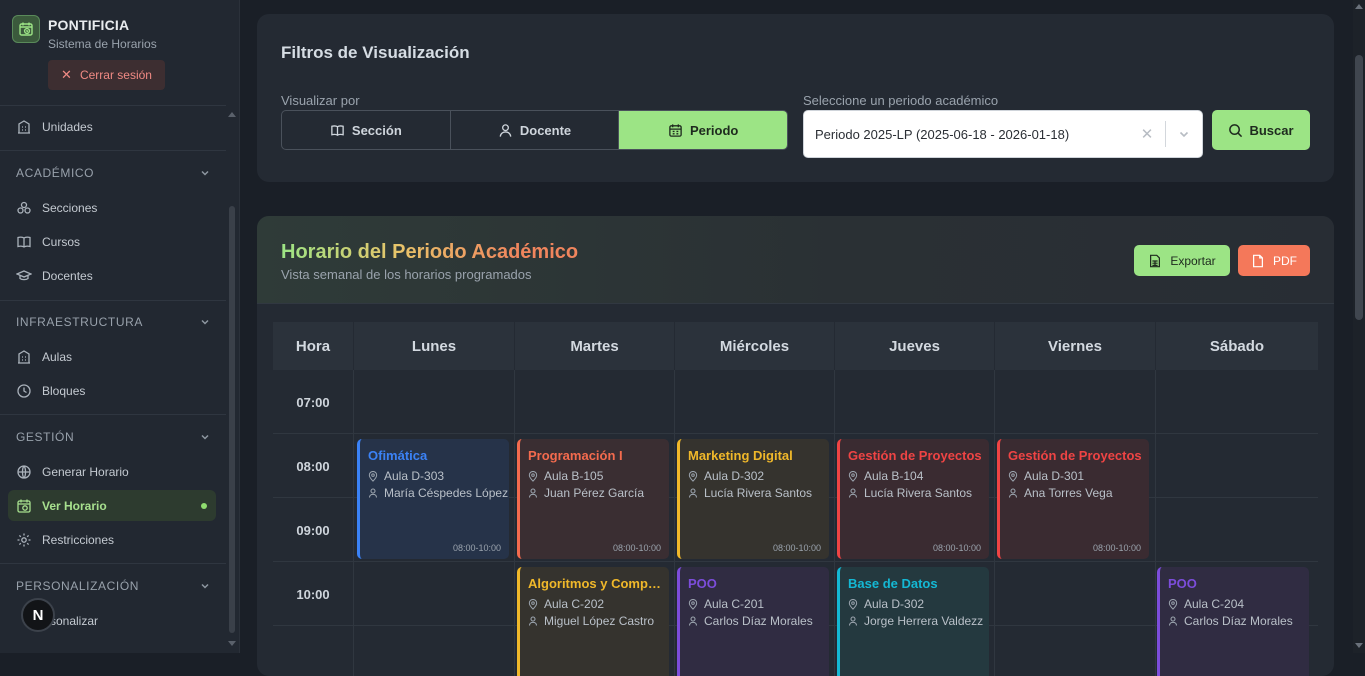 Image resolution: width=1365 pixels, height=676 pixels. I want to click on hour-label: 09:00, so click(313, 530).